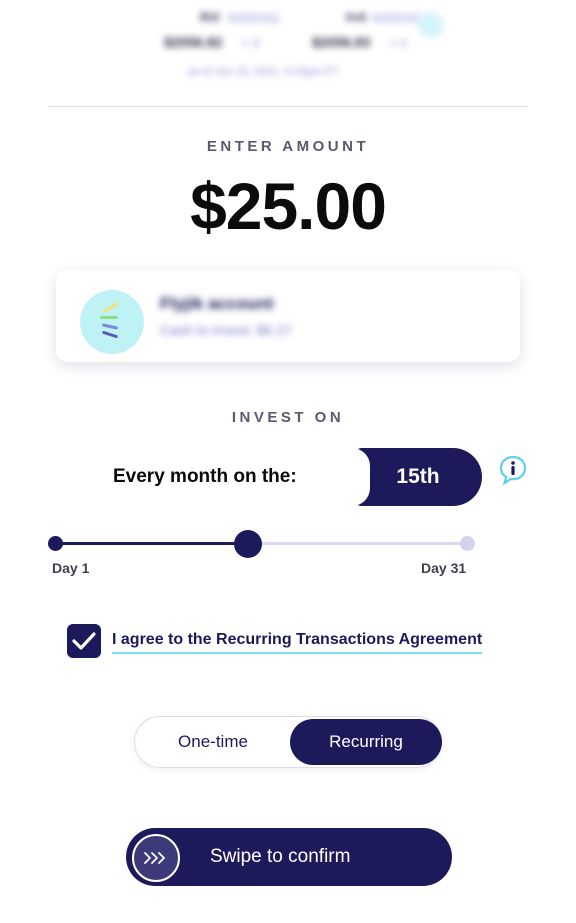 This screenshot has width=576, height=923. Describe the element at coordinates (263, 72) in the screenshot. I see `quote-timestamp: as of Jun 15, 2021, 4:15pm PT` at that location.